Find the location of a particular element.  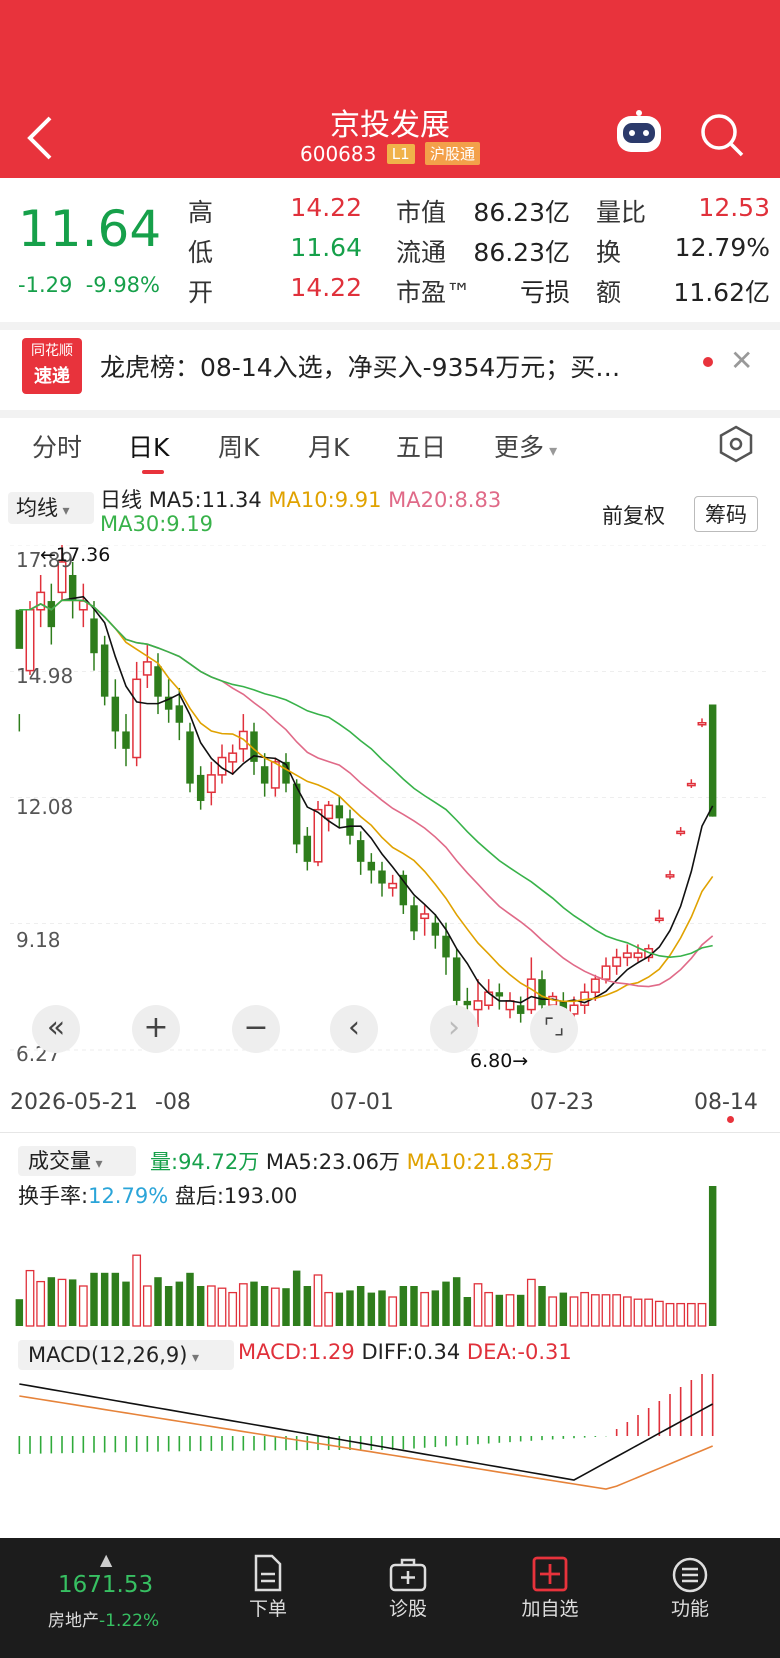

news-logo-line2: 速递 is located at coordinates (52, 376).